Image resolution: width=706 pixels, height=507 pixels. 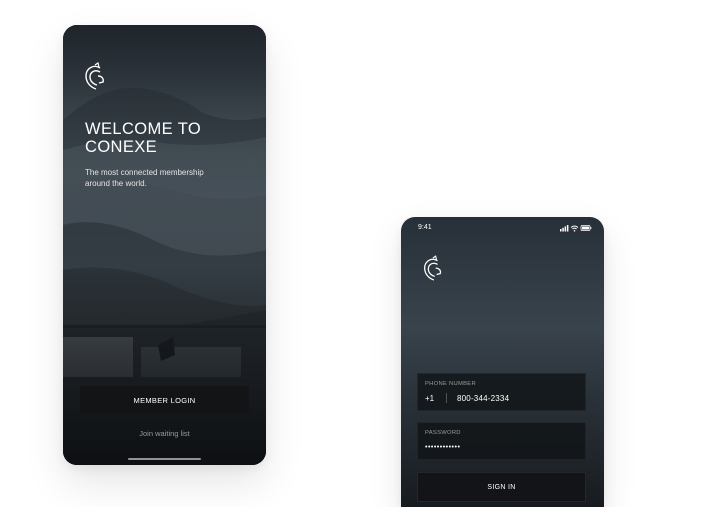 What do you see at coordinates (446, 398) in the screenshot?
I see `field-divider` at bounding box center [446, 398].